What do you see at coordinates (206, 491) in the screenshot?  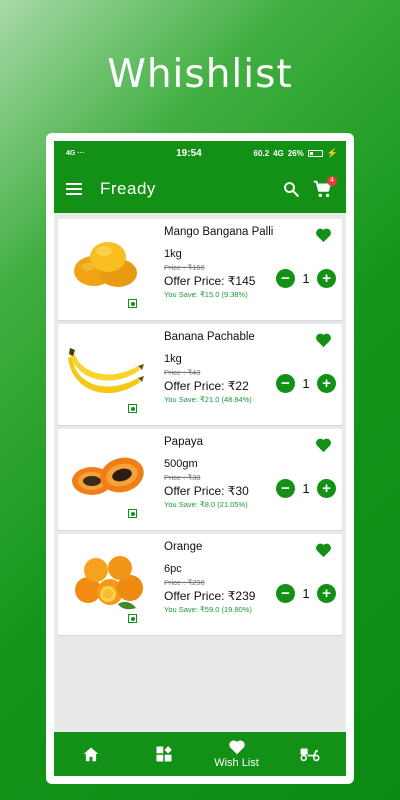 I see `product-offer-price: Offer Price: ₹30` at bounding box center [206, 491].